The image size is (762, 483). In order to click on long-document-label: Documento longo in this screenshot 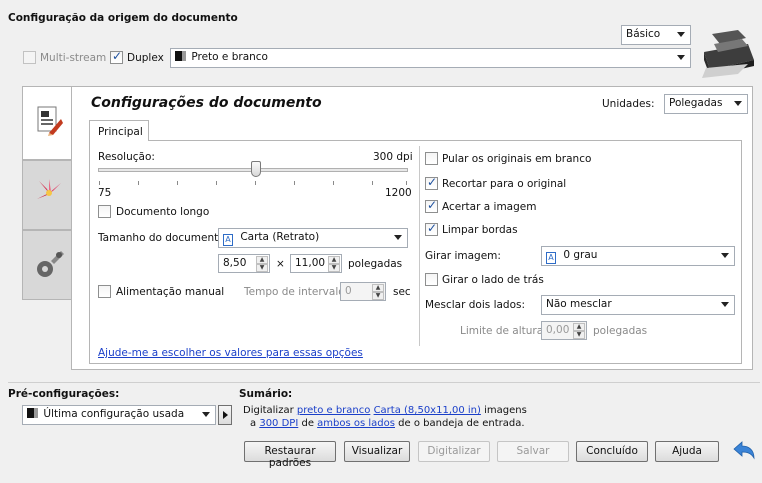, I will do `click(163, 212)`.